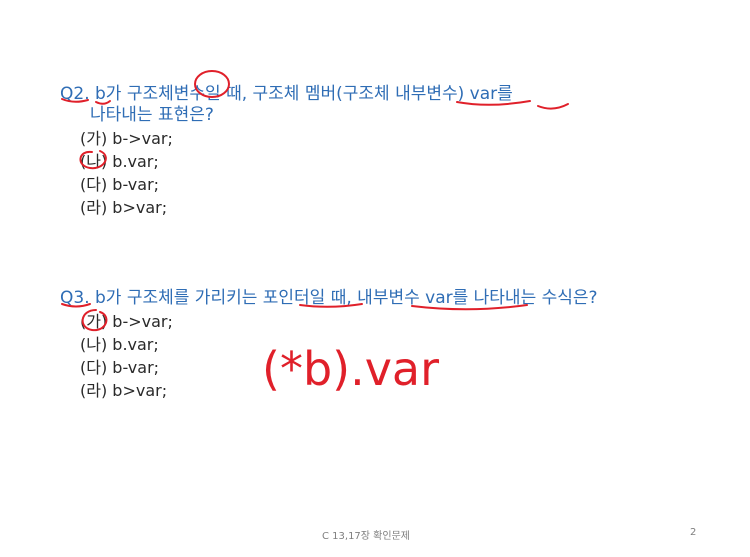  What do you see at coordinates (350, 369) in the screenshot?
I see `ink-handwritten-answer: (*b).var` at bounding box center [350, 369].